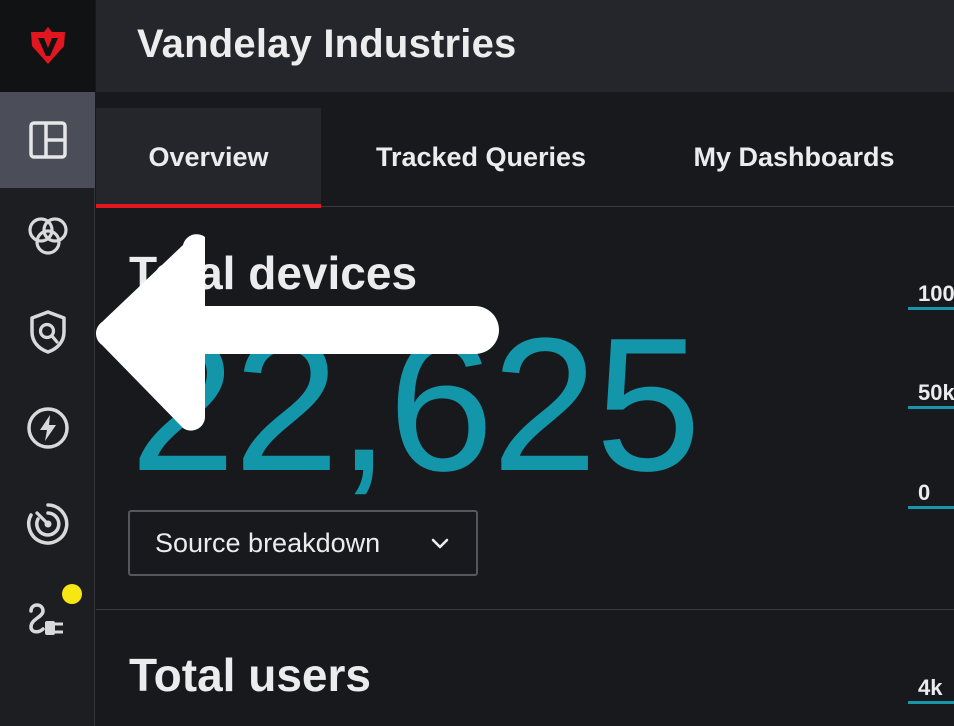  What do you see at coordinates (924, 492) in the screenshot?
I see `axis-tick-label: 0` at bounding box center [924, 492].